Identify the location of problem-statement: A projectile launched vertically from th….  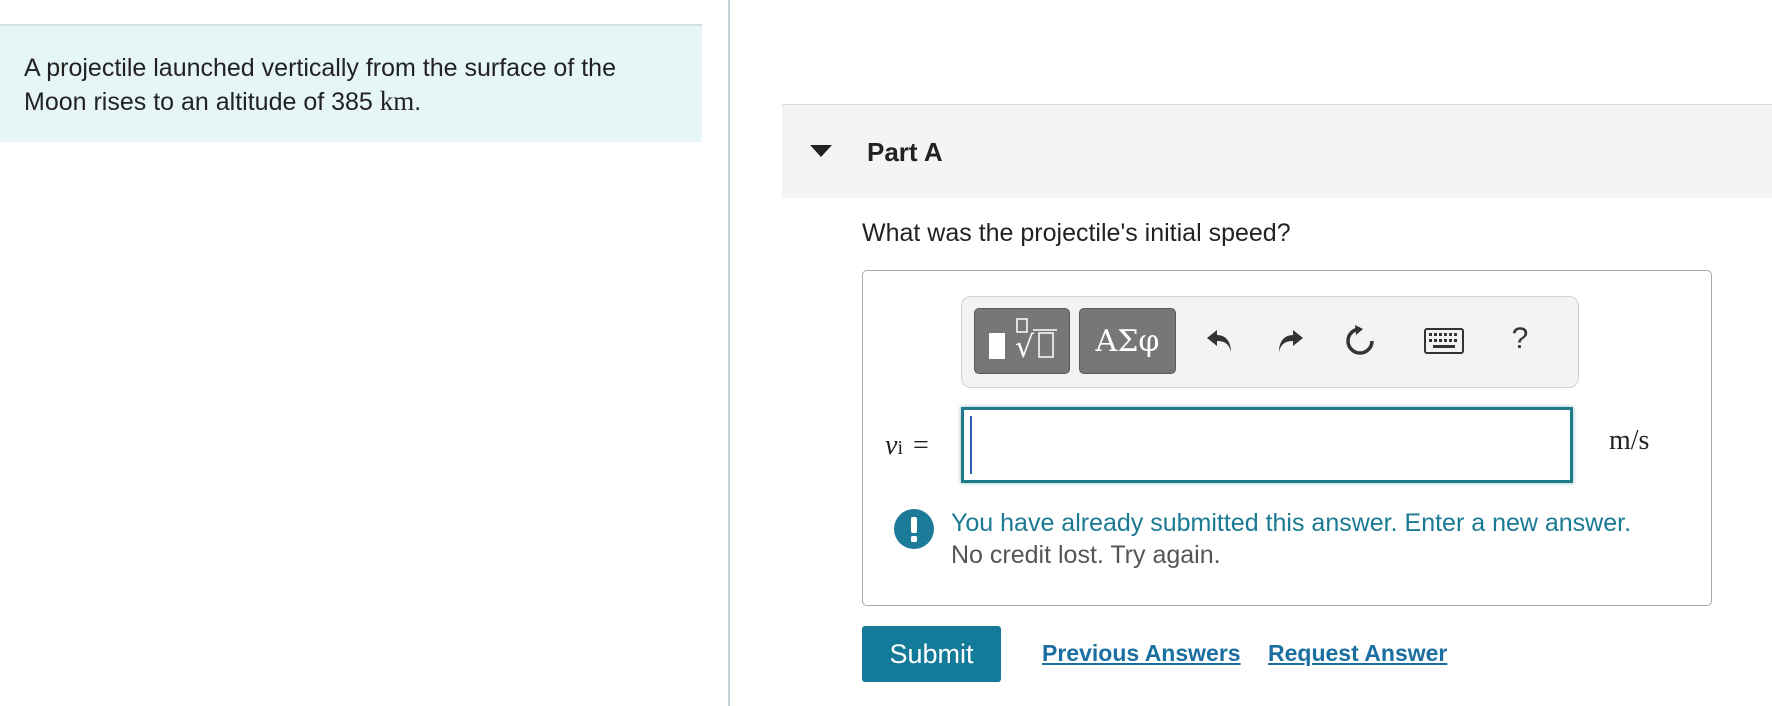
(351, 84).